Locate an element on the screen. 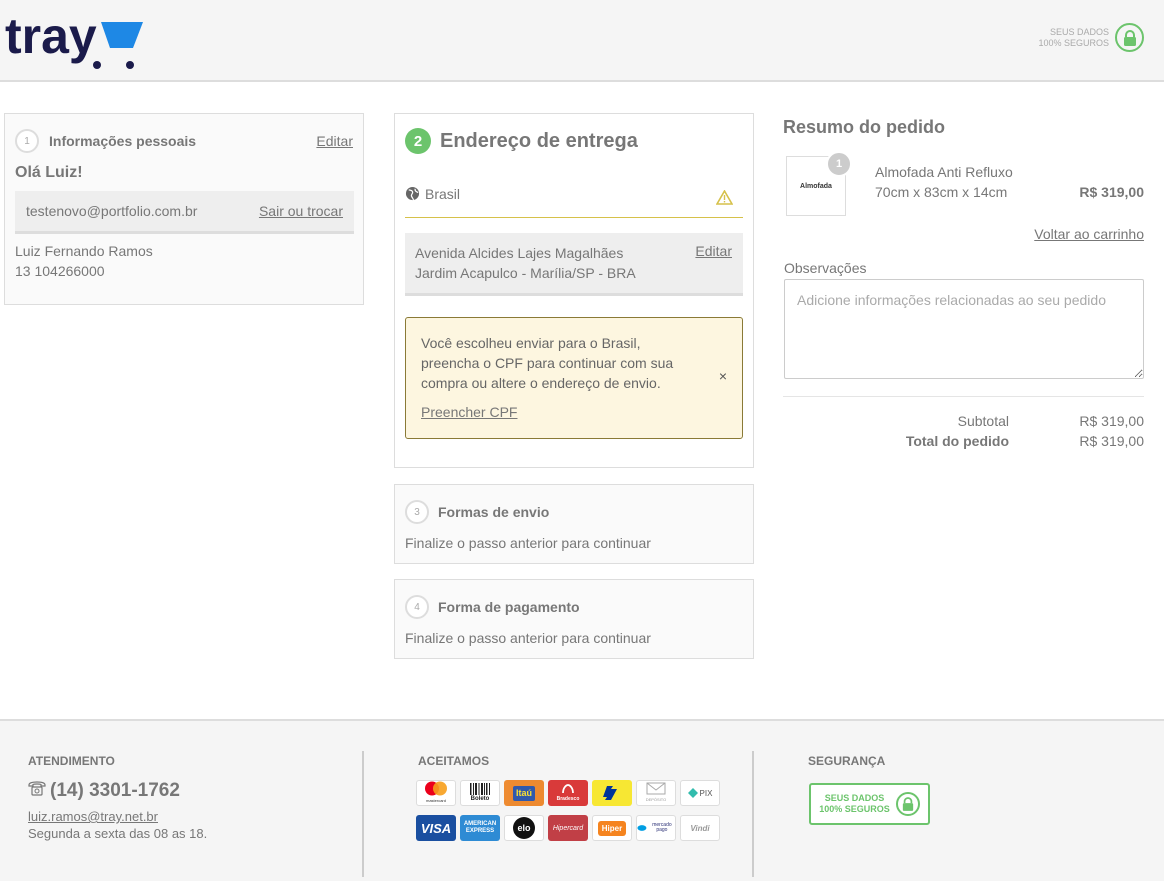  step-number: 4 is located at coordinates (417, 607).